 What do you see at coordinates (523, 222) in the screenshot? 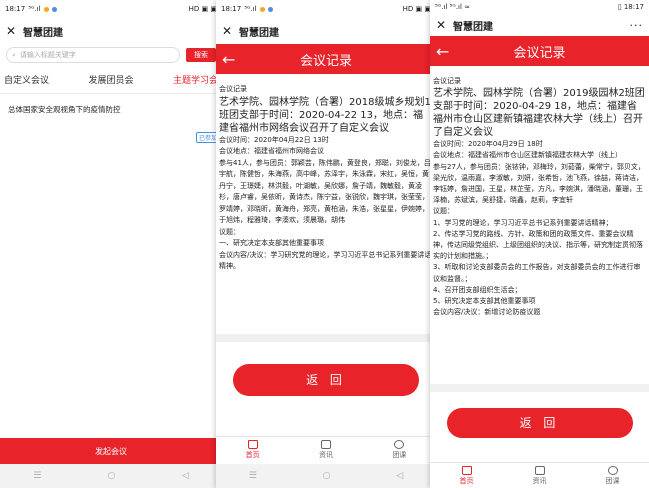
I see `topic-item: 1、学习党的理论，学习习近平总书记系列重要讲话精神；` at bounding box center [523, 222].